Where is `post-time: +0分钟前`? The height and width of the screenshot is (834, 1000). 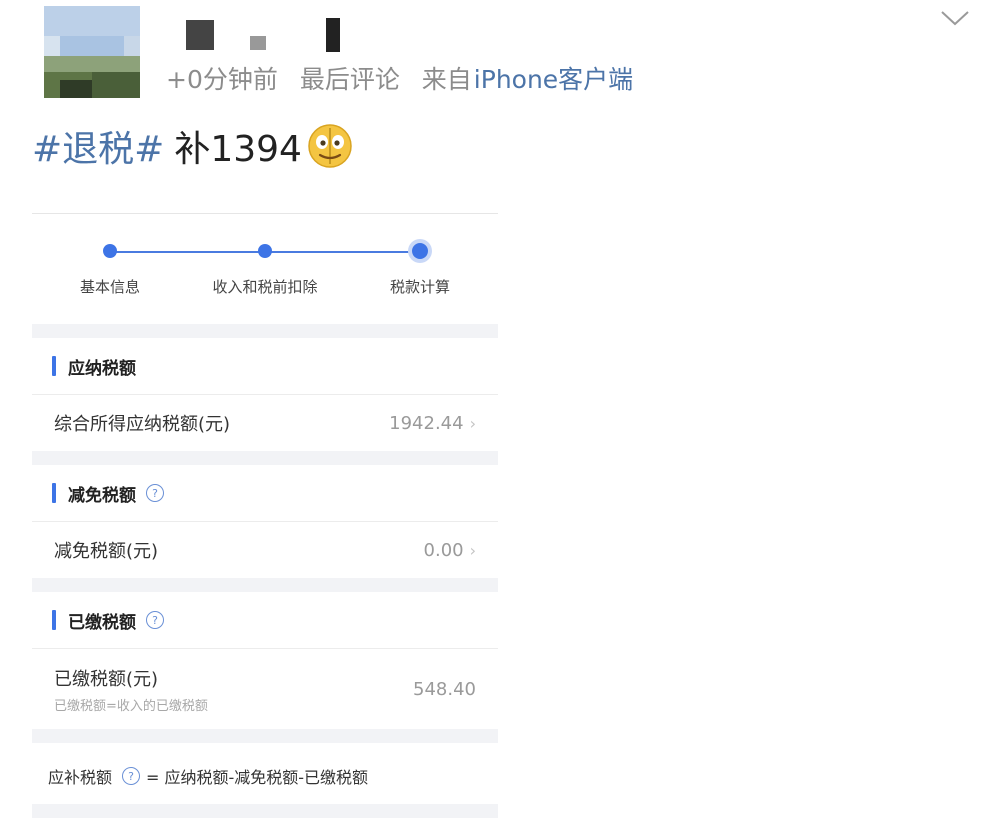 post-time: +0分钟前 is located at coordinates (222, 79).